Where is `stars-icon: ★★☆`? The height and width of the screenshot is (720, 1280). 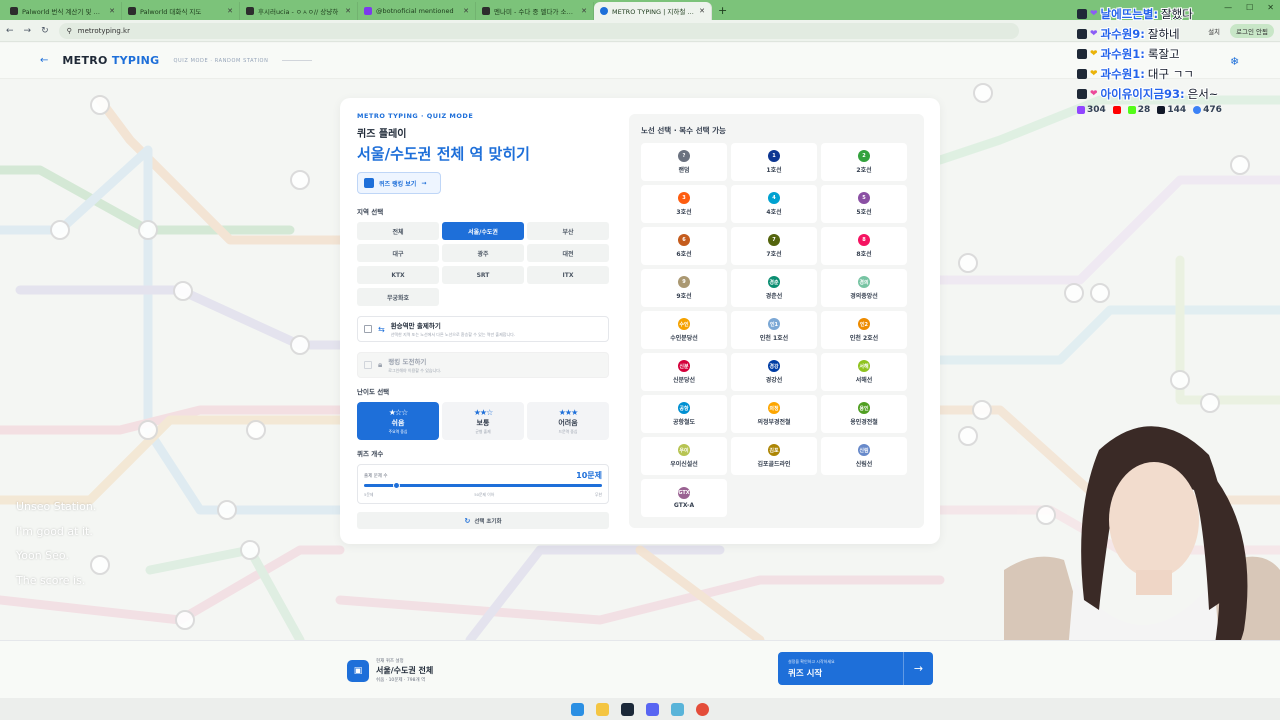
stars-icon: ★★☆ is located at coordinates (483, 412).